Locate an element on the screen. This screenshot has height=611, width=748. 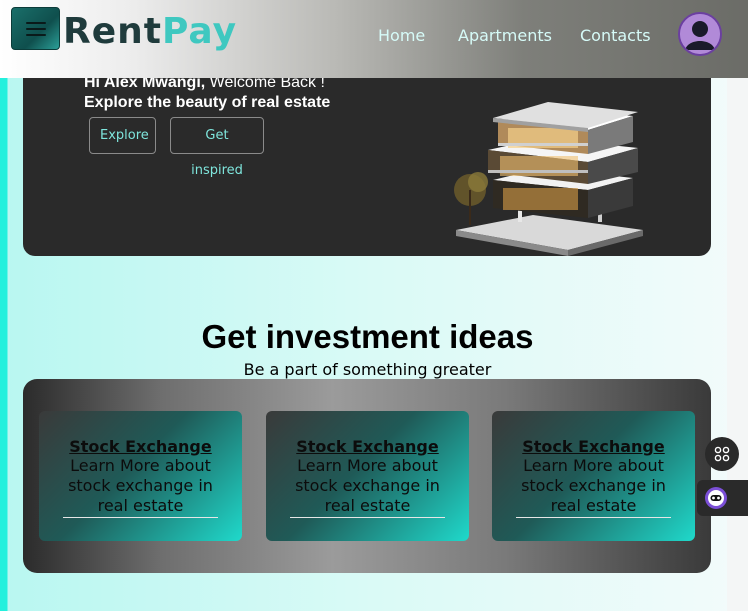
get-inspired-button: Get inspired is located at coordinates (217, 147).